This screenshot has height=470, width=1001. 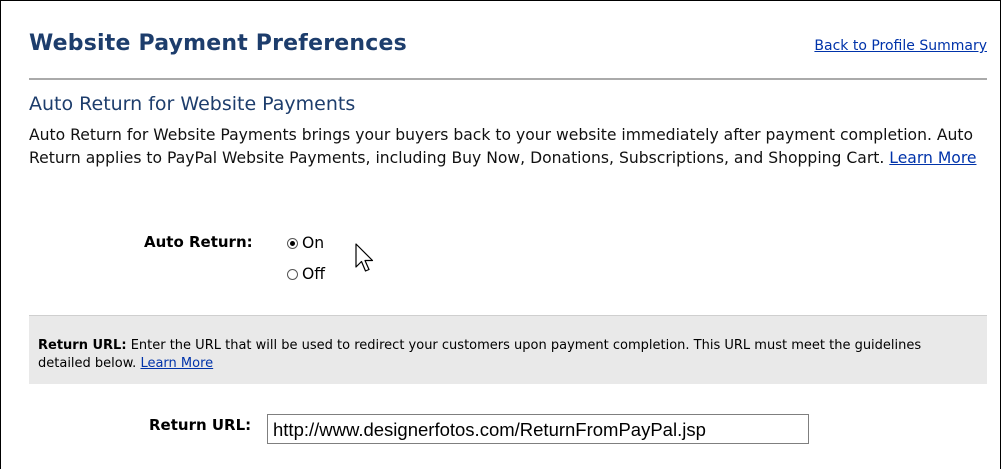 I want to click on auto-return-on-radio, so click(x=292, y=243).